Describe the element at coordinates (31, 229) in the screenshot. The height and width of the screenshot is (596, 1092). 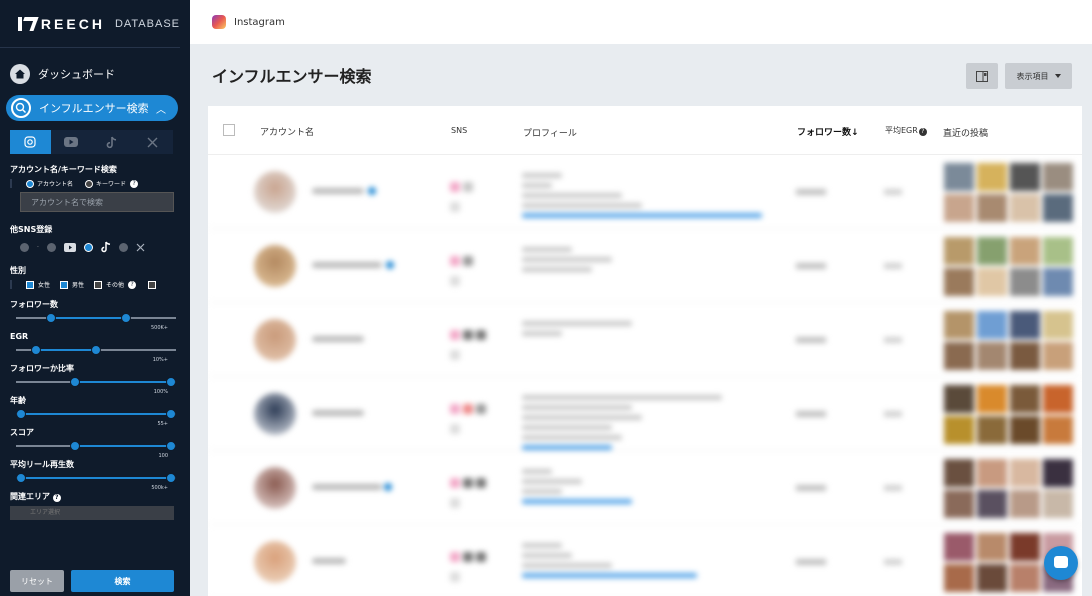
I see `other-sns-label: 他SNS登録` at that location.